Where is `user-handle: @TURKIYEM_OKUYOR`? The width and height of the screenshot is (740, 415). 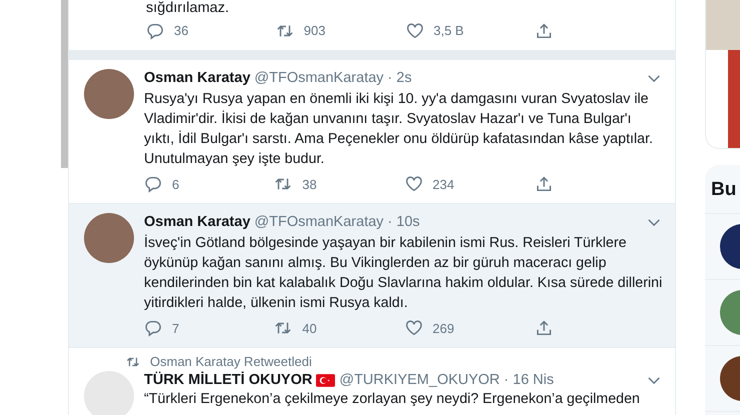
user-handle: @TURKIYEM_OKUYOR is located at coordinates (419, 380).